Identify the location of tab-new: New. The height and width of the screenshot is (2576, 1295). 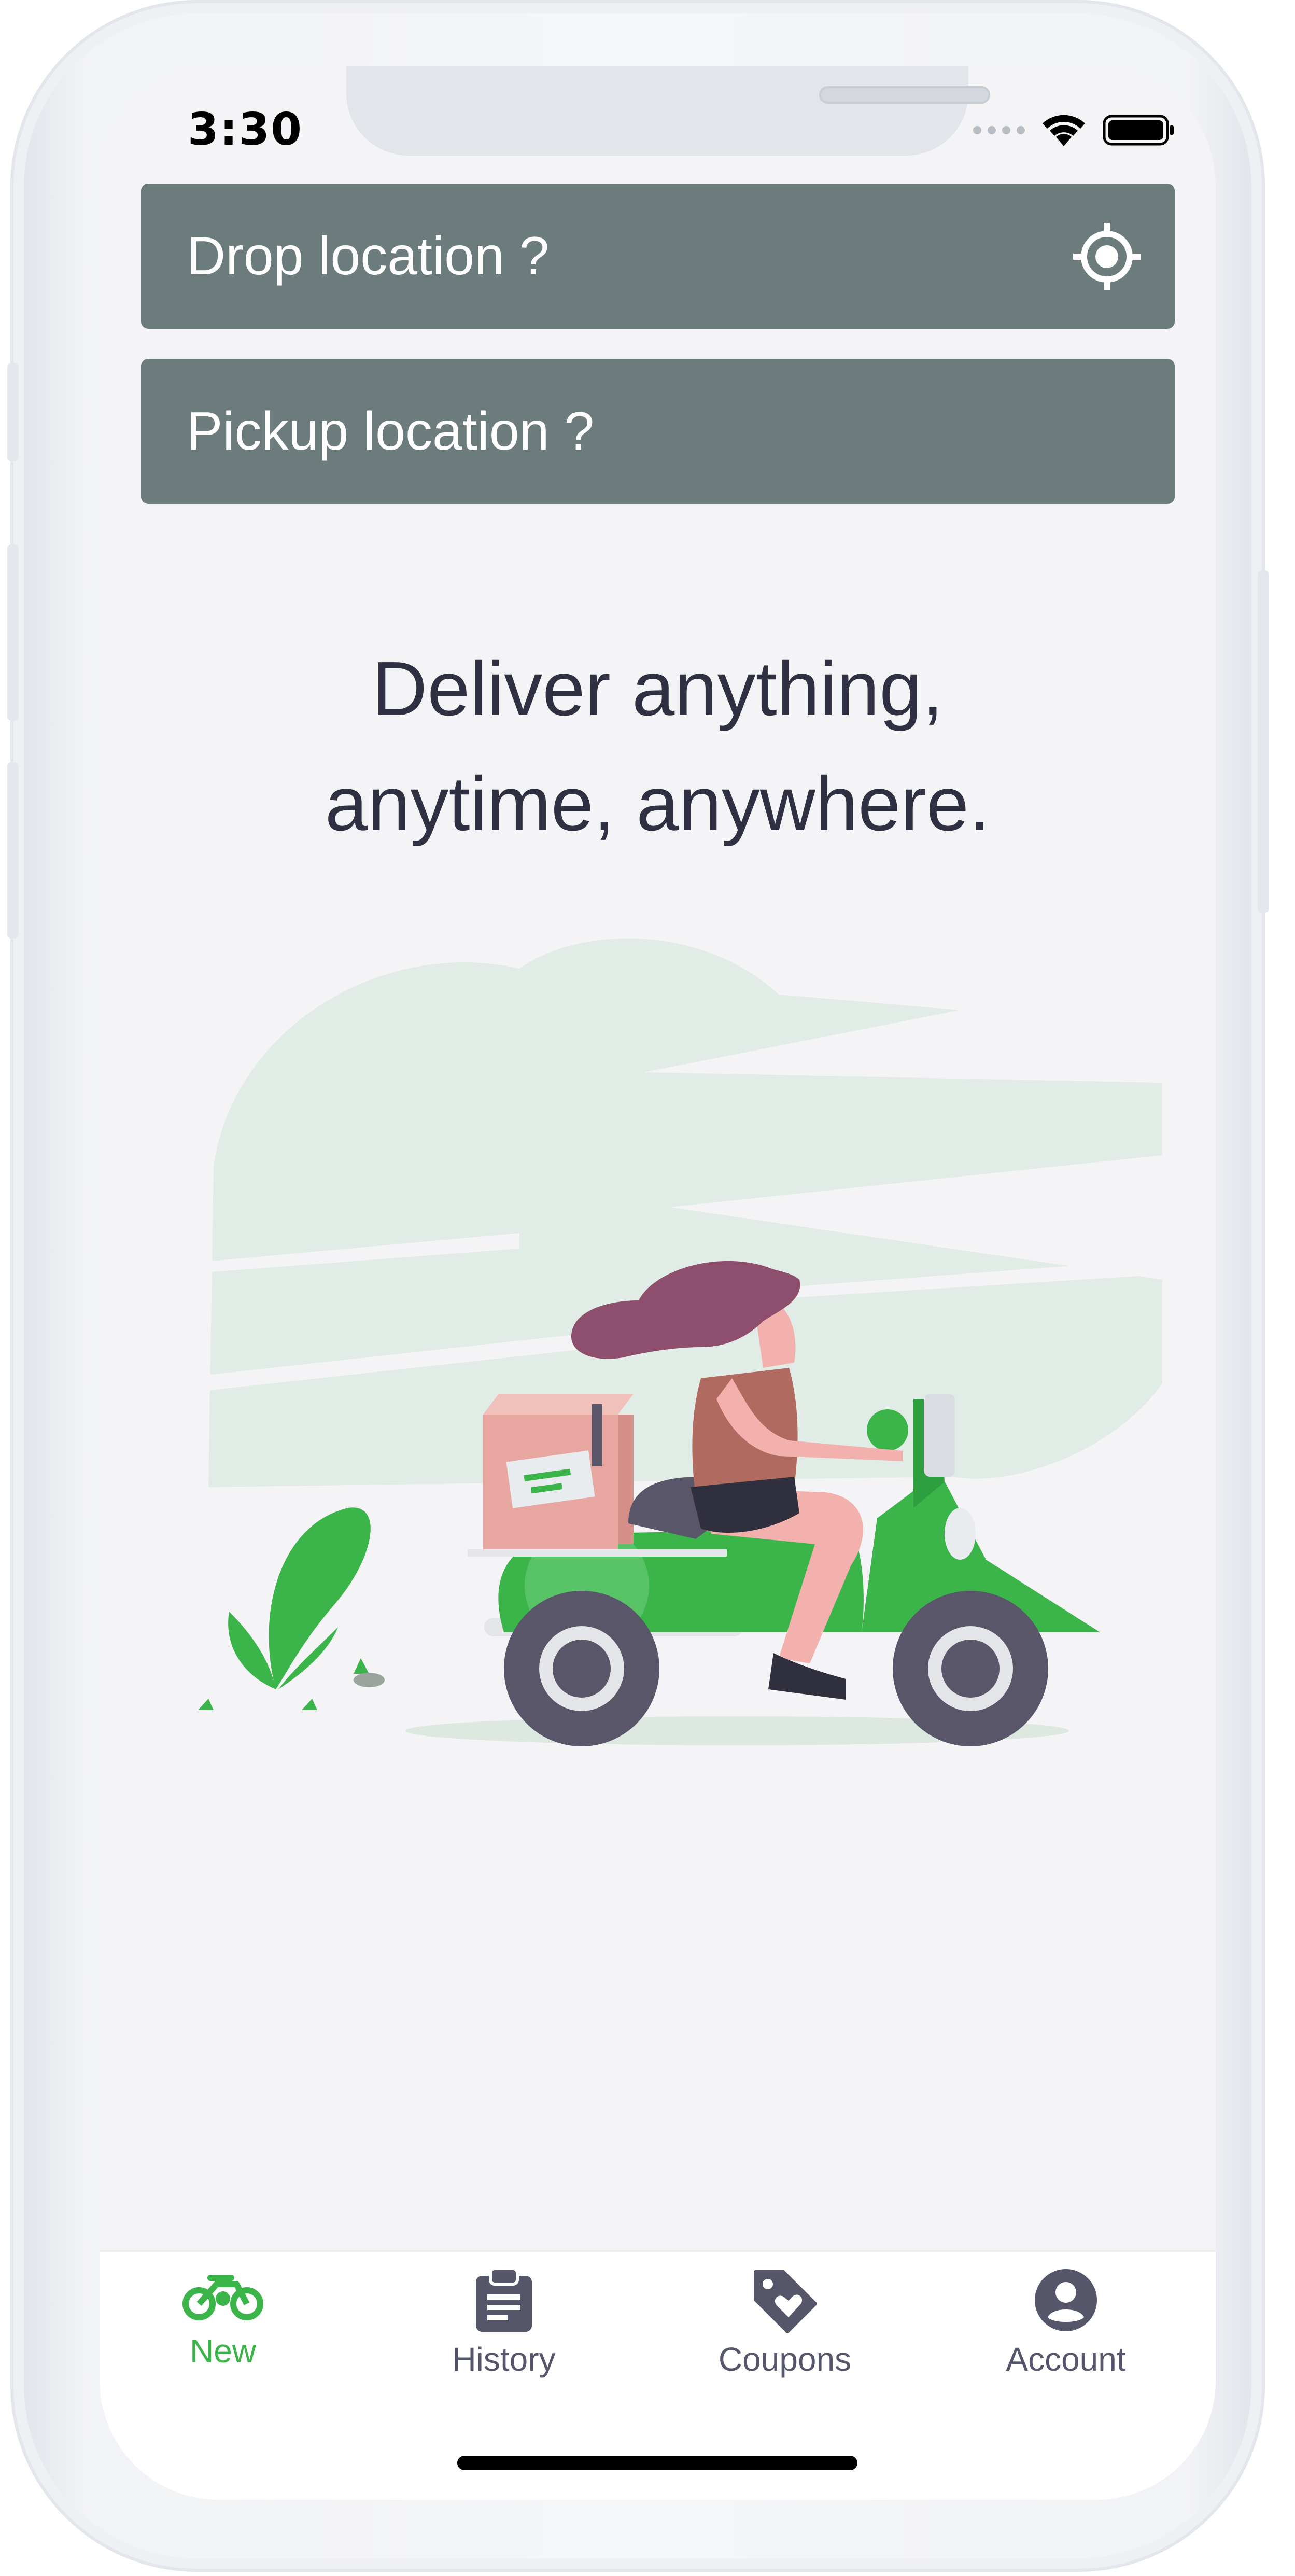
(223, 2345).